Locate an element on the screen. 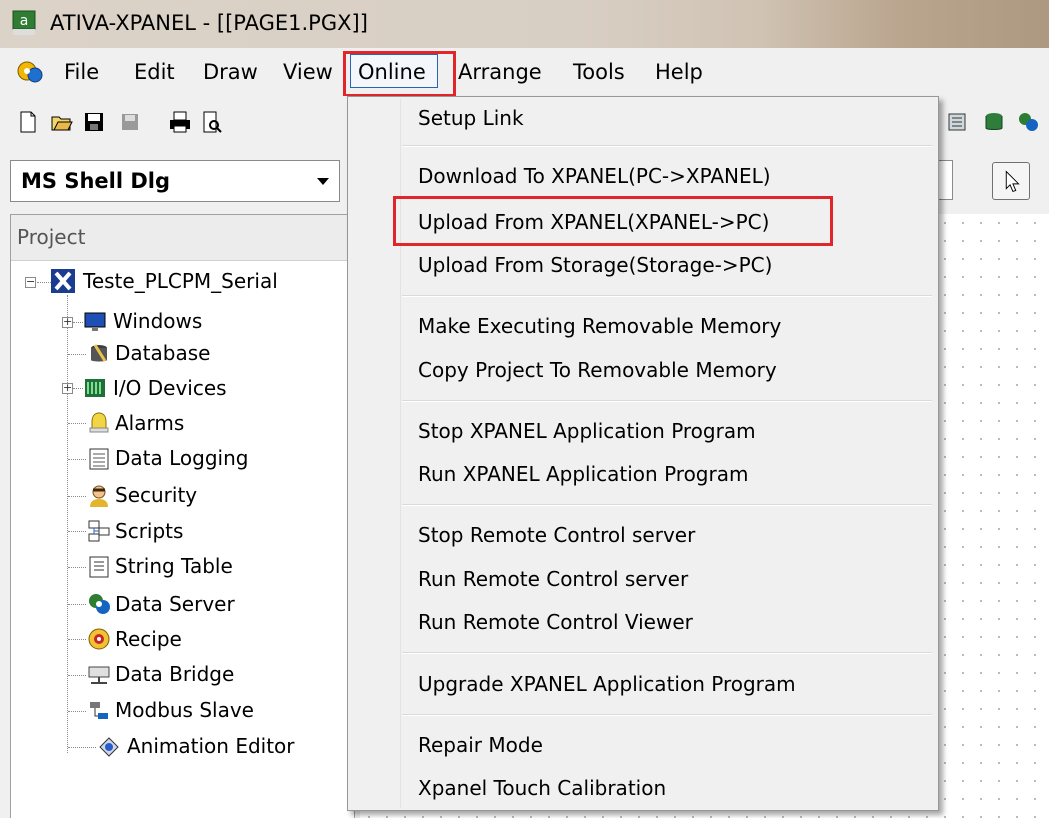 This screenshot has width=1049, height=818. tree-expander: − is located at coordinates (30, 282).